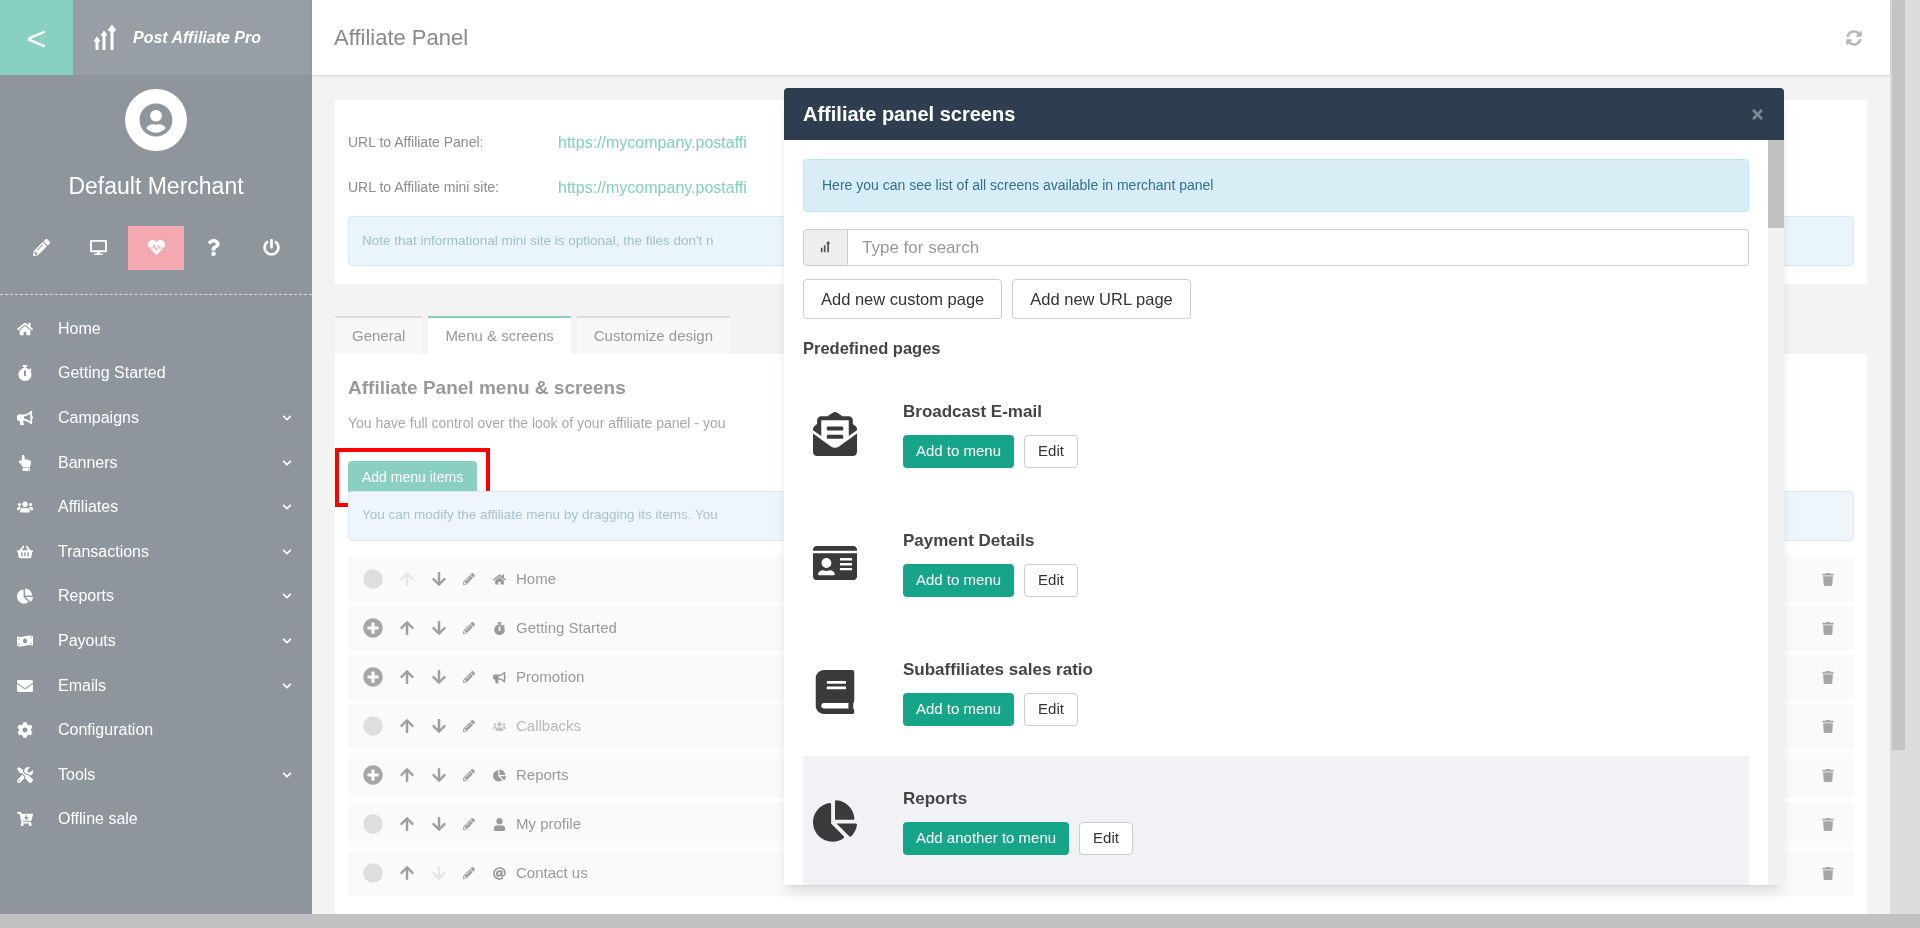 This screenshot has height=928, width=1920. What do you see at coordinates (156, 418) in the screenshot?
I see `sidebar-item: Campaigns` at bounding box center [156, 418].